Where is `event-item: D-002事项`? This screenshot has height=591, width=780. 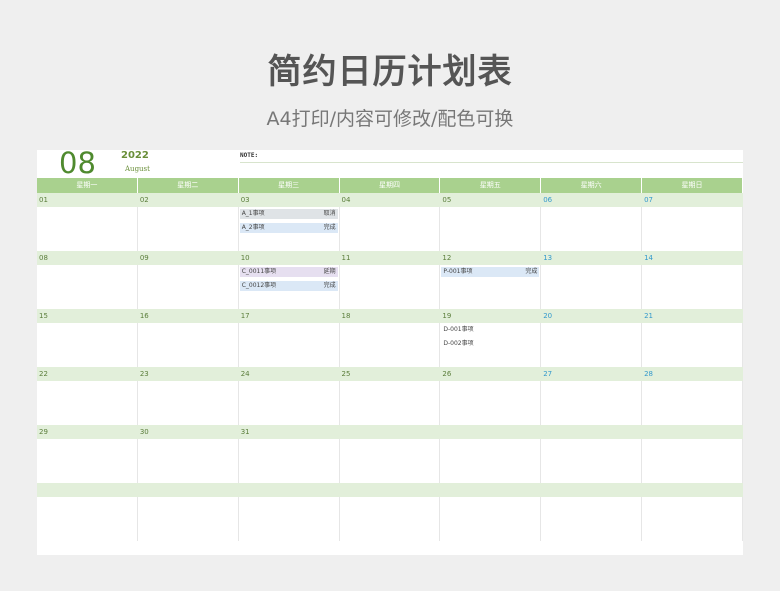
event-item: D-002事项 is located at coordinates (490, 344).